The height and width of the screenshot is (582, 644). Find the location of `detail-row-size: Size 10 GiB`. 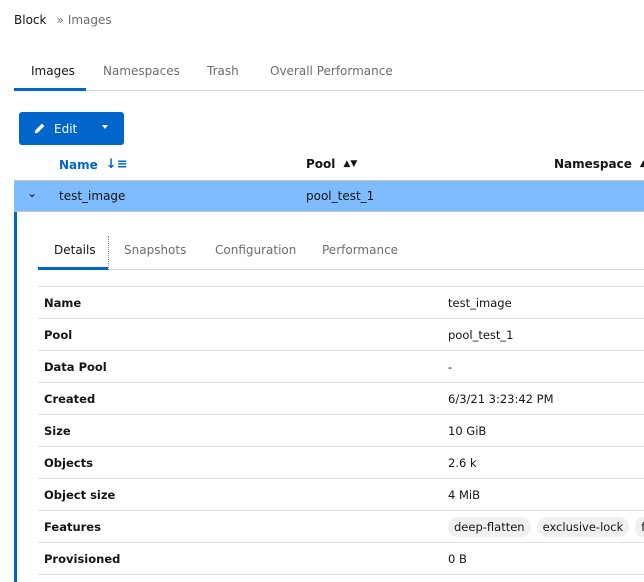

detail-row-size: Size 10 GiB is located at coordinates (341, 431).